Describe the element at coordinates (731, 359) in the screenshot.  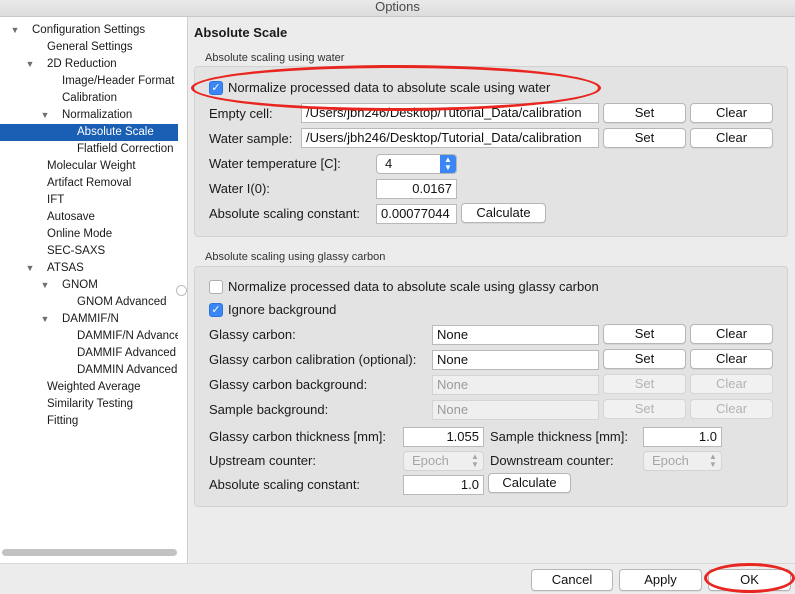
I see `glassy-calibration-clear-button: Clear` at that location.